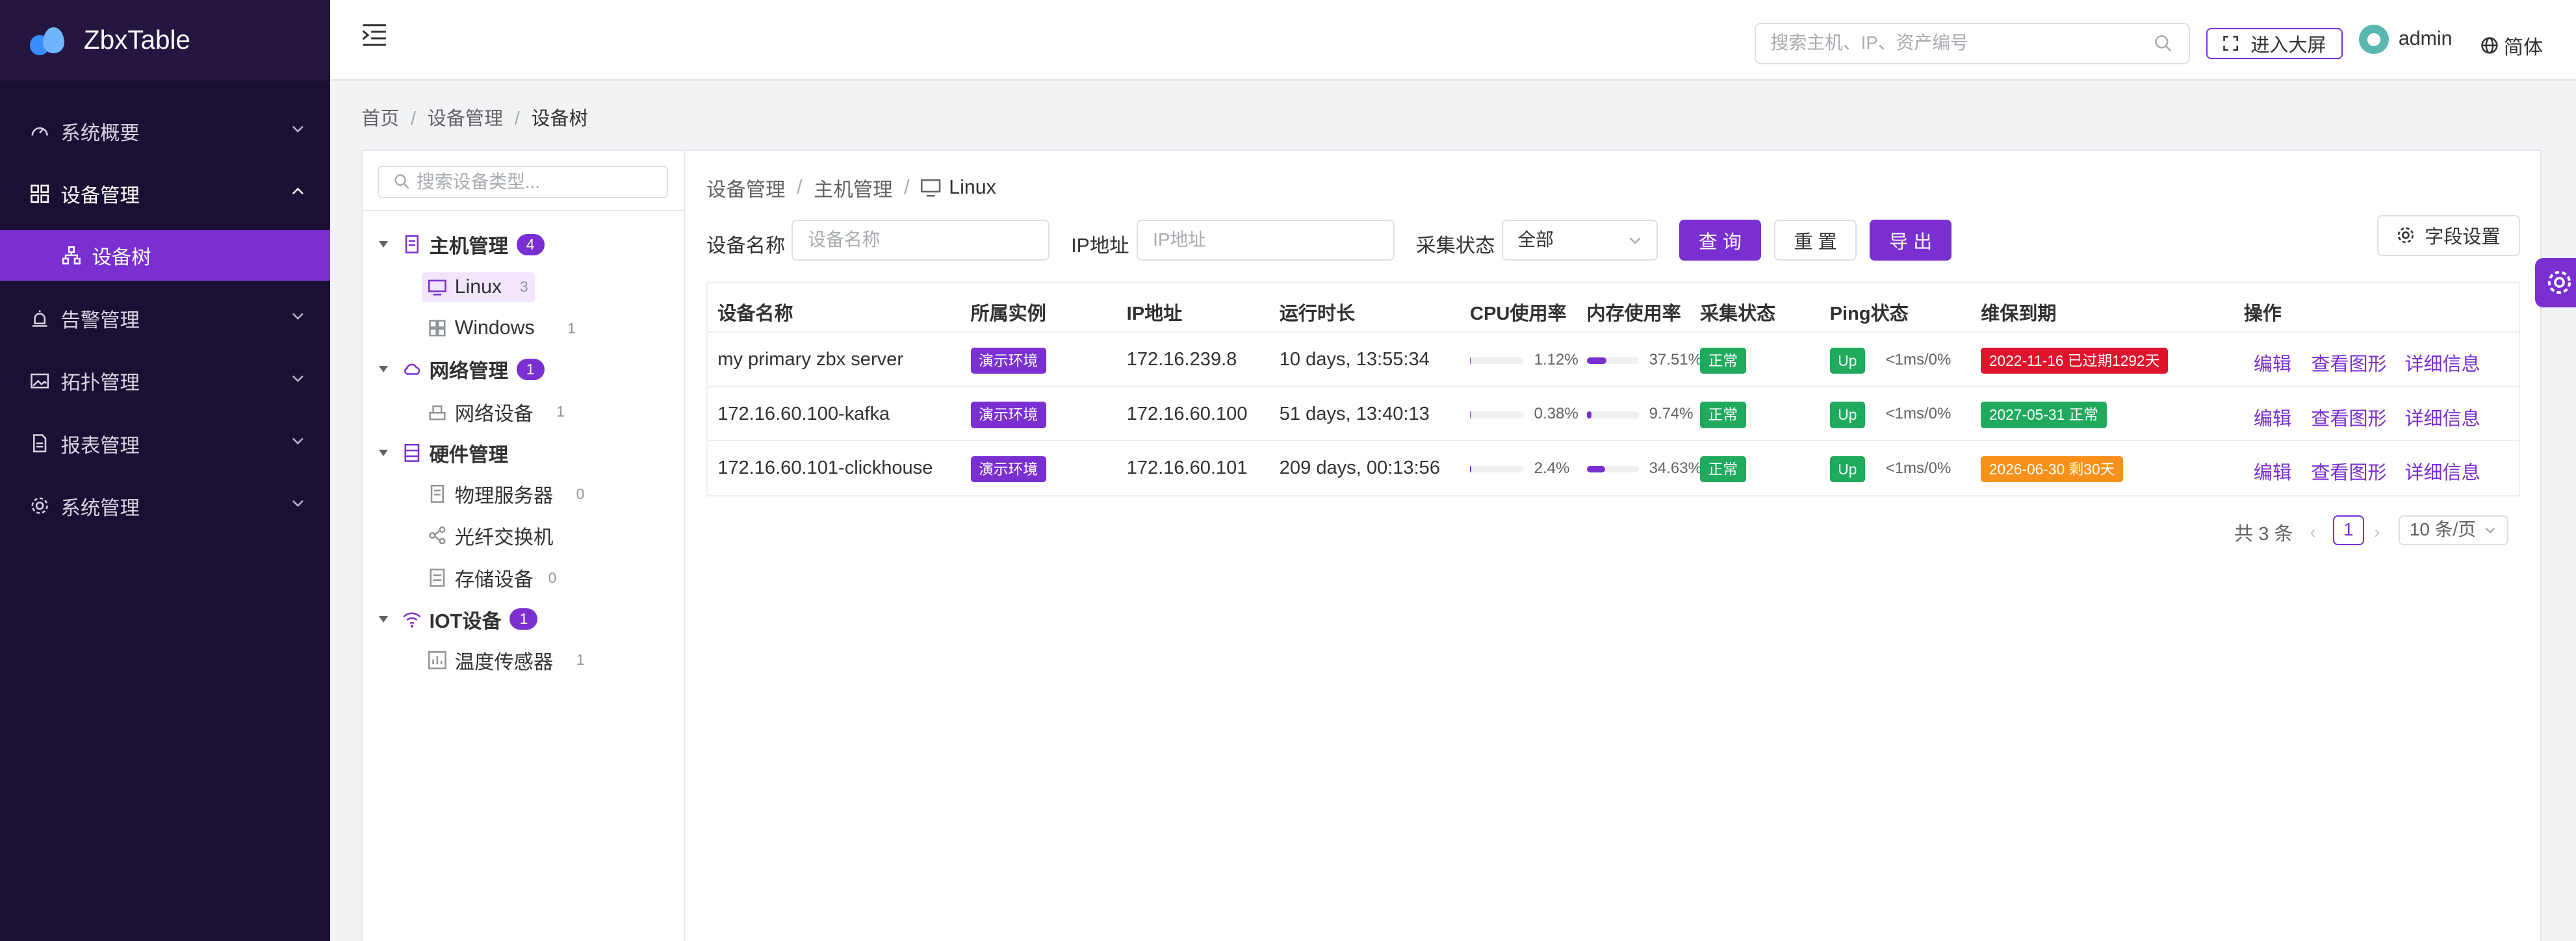 The height and width of the screenshot is (941, 2576). I want to click on breadcrumb-current: 设备树, so click(559, 119).